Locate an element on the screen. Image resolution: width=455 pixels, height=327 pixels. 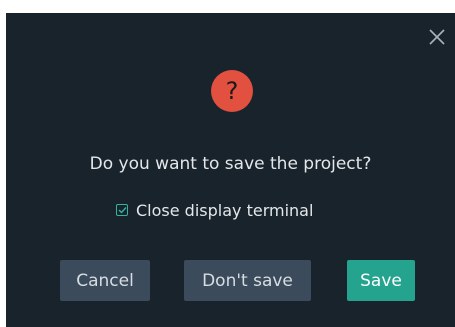
close-icon is located at coordinates (437, 37).